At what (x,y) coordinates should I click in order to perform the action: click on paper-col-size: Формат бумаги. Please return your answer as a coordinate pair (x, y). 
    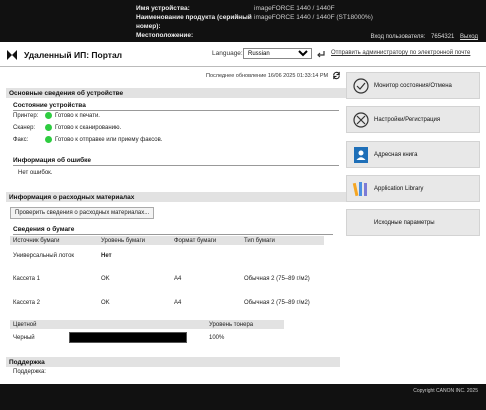
    Looking at the image, I should click on (206, 240).